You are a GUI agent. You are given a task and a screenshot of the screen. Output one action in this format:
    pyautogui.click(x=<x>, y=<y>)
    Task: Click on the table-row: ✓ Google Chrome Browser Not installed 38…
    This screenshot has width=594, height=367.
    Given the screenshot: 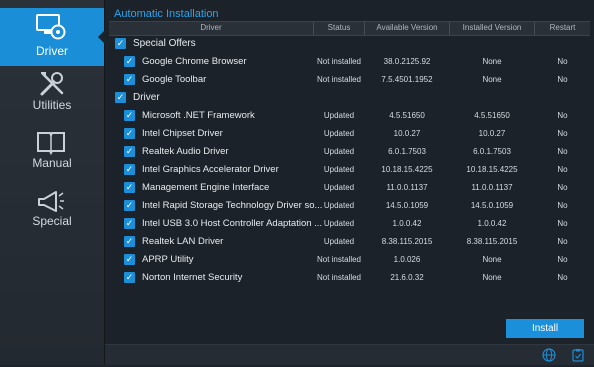 What is the action you would take?
    pyautogui.click(x=349, y=62)
    